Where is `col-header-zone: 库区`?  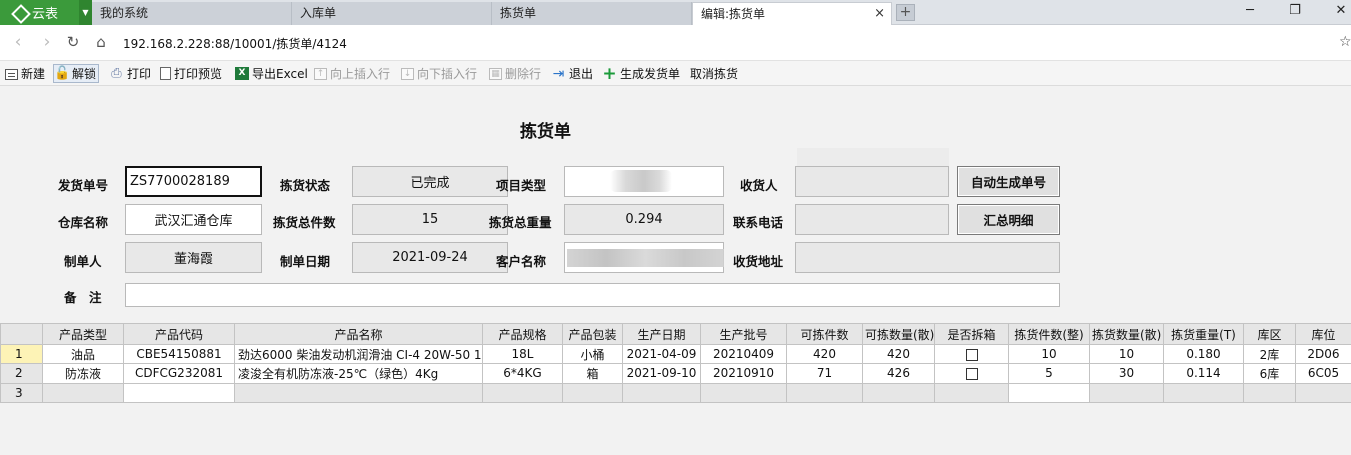 col-header-zone: 库区 is located at coordinates (1269, 334).